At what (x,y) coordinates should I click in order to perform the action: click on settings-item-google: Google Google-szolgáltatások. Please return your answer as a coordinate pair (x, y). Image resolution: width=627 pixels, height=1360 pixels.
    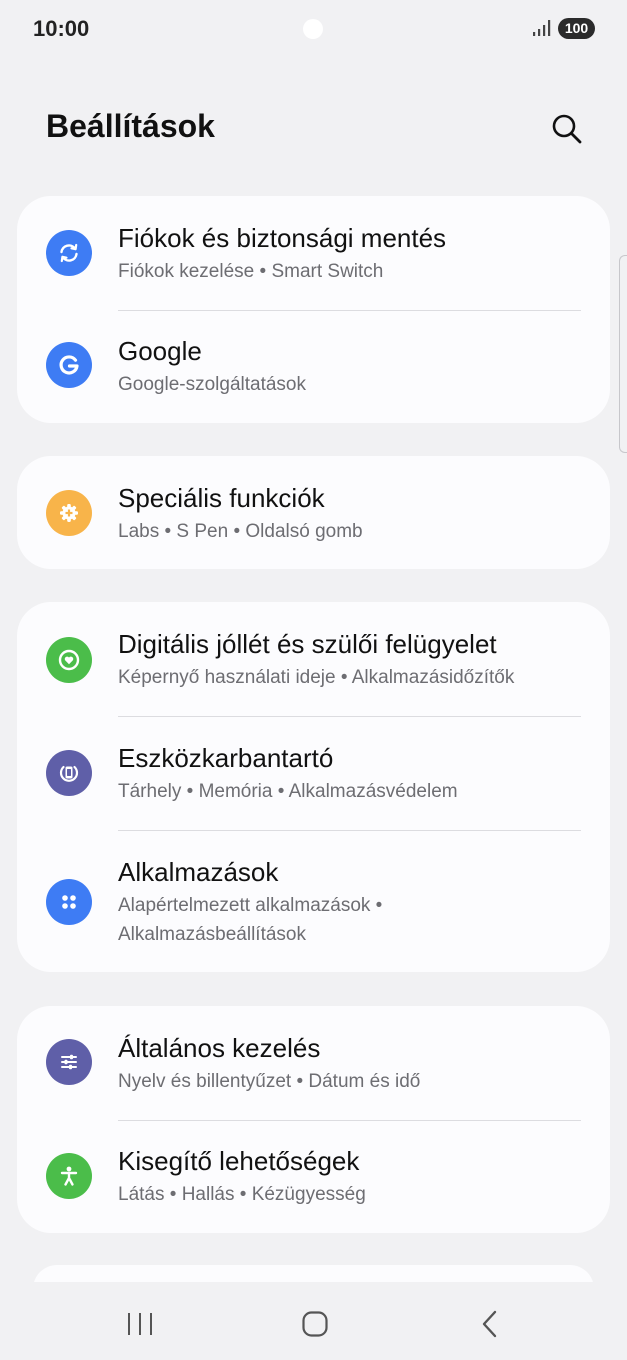
    Looking at the image, I should click on (313, 366).